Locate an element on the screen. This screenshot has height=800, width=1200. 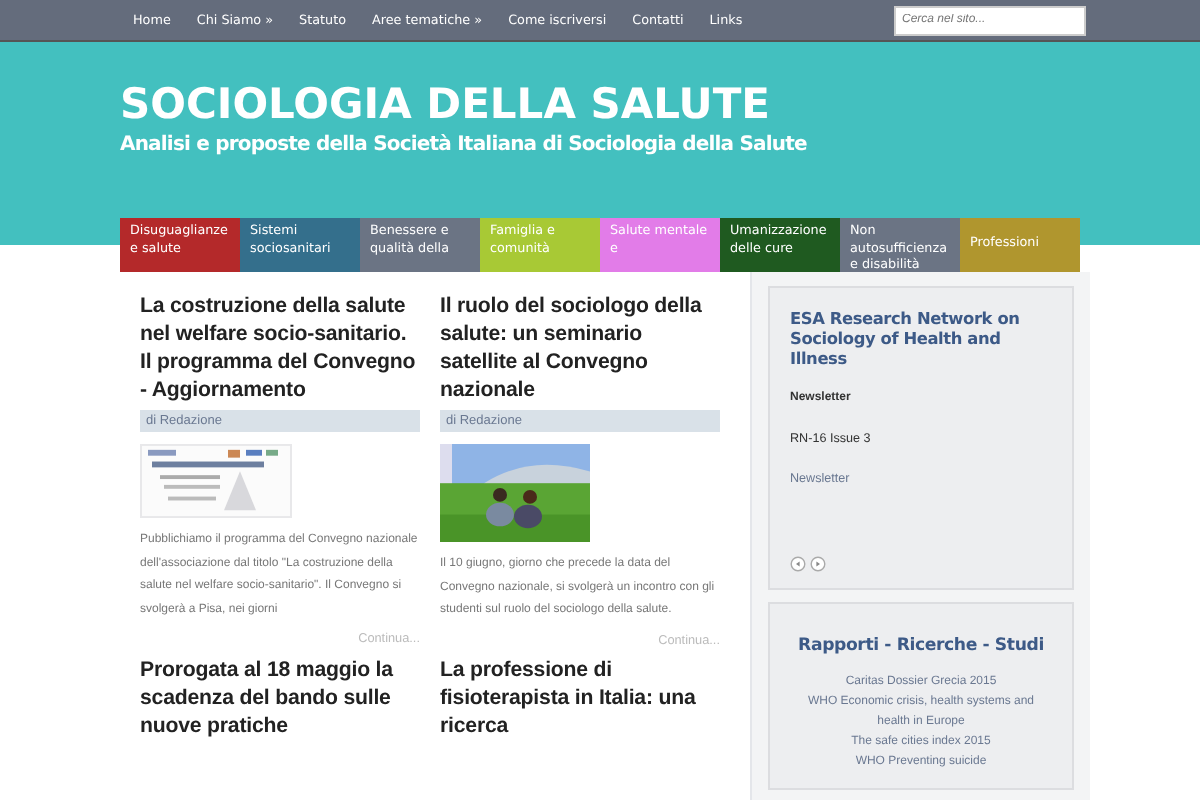
post-title: Il ruolo del sociologo della salute: un seminario satellite al Convegno nazionale is located at coordinates (580, 348).